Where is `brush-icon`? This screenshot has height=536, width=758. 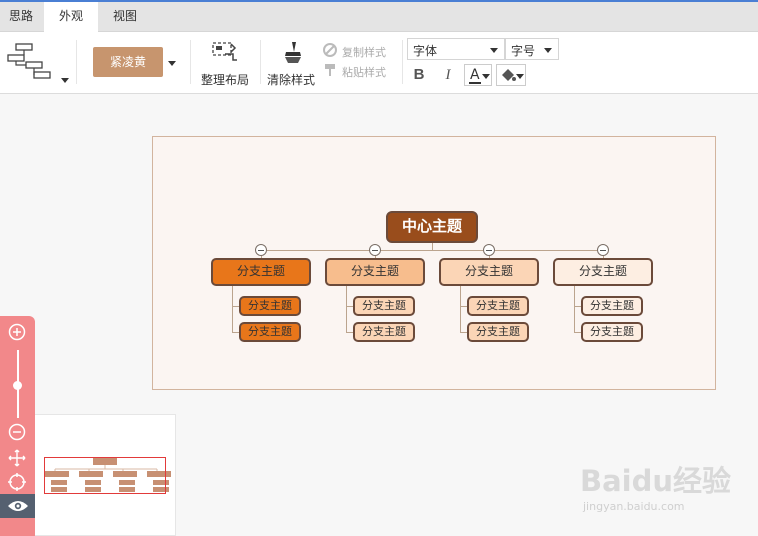
brush-icon is located at coordinates (293, 52).